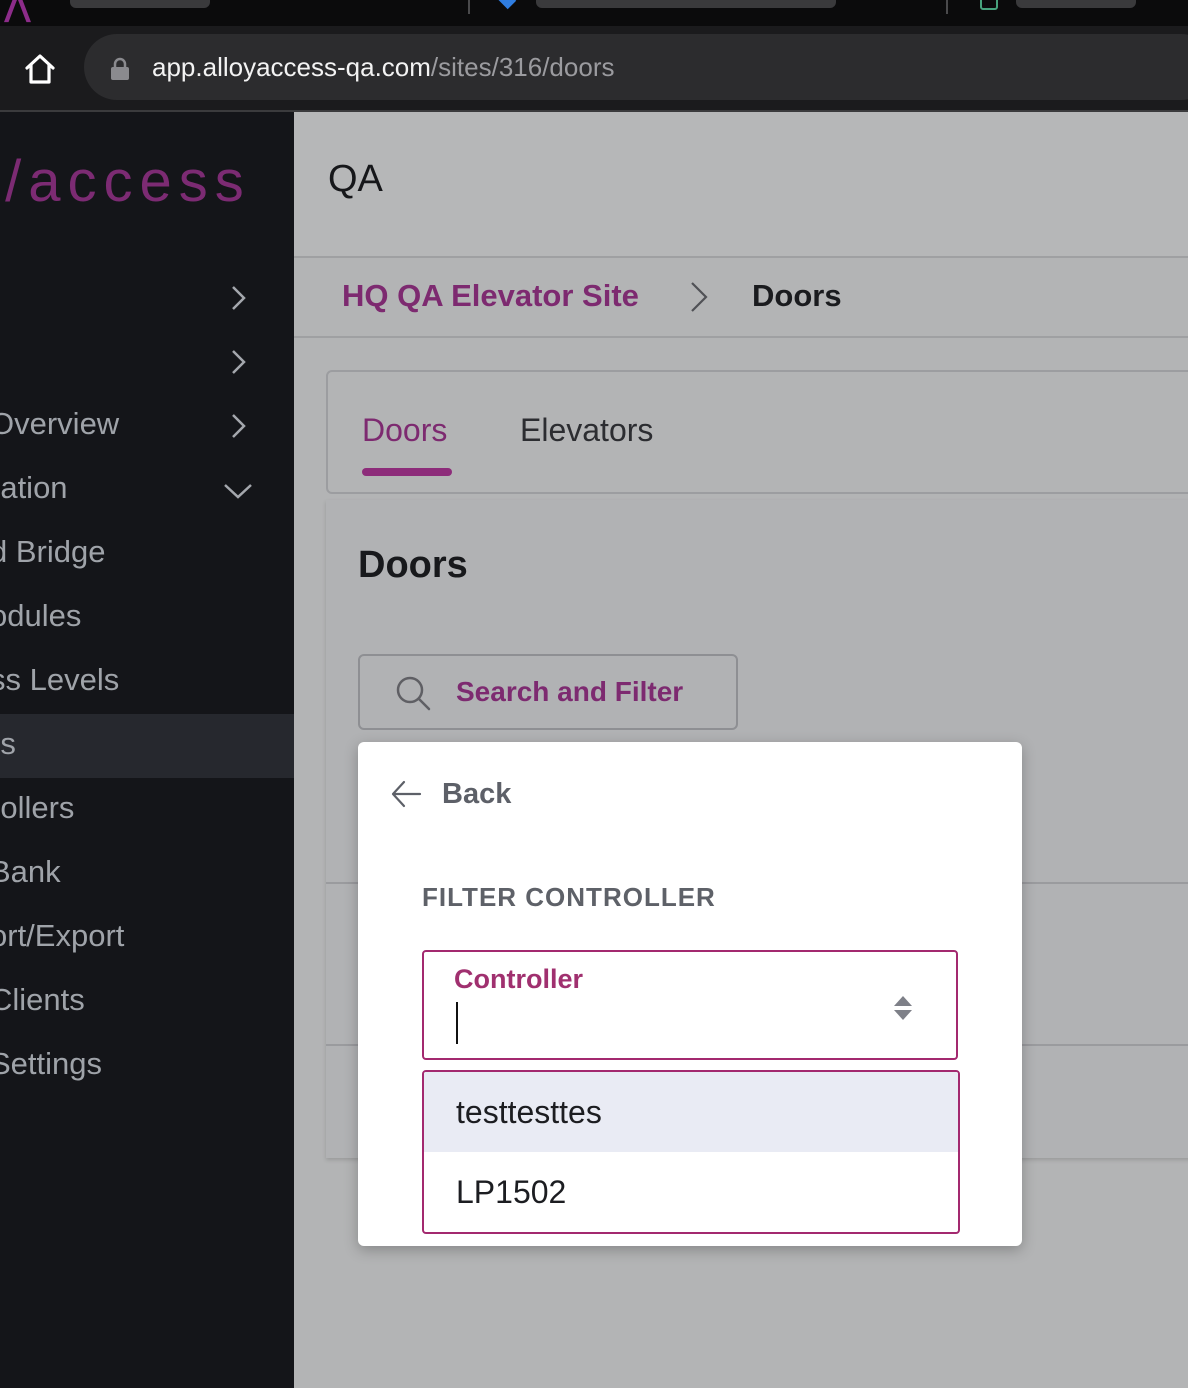 The image size is (1188, 1388). I want to click on sidebar-item-label: Settings, so click(51, 1063).